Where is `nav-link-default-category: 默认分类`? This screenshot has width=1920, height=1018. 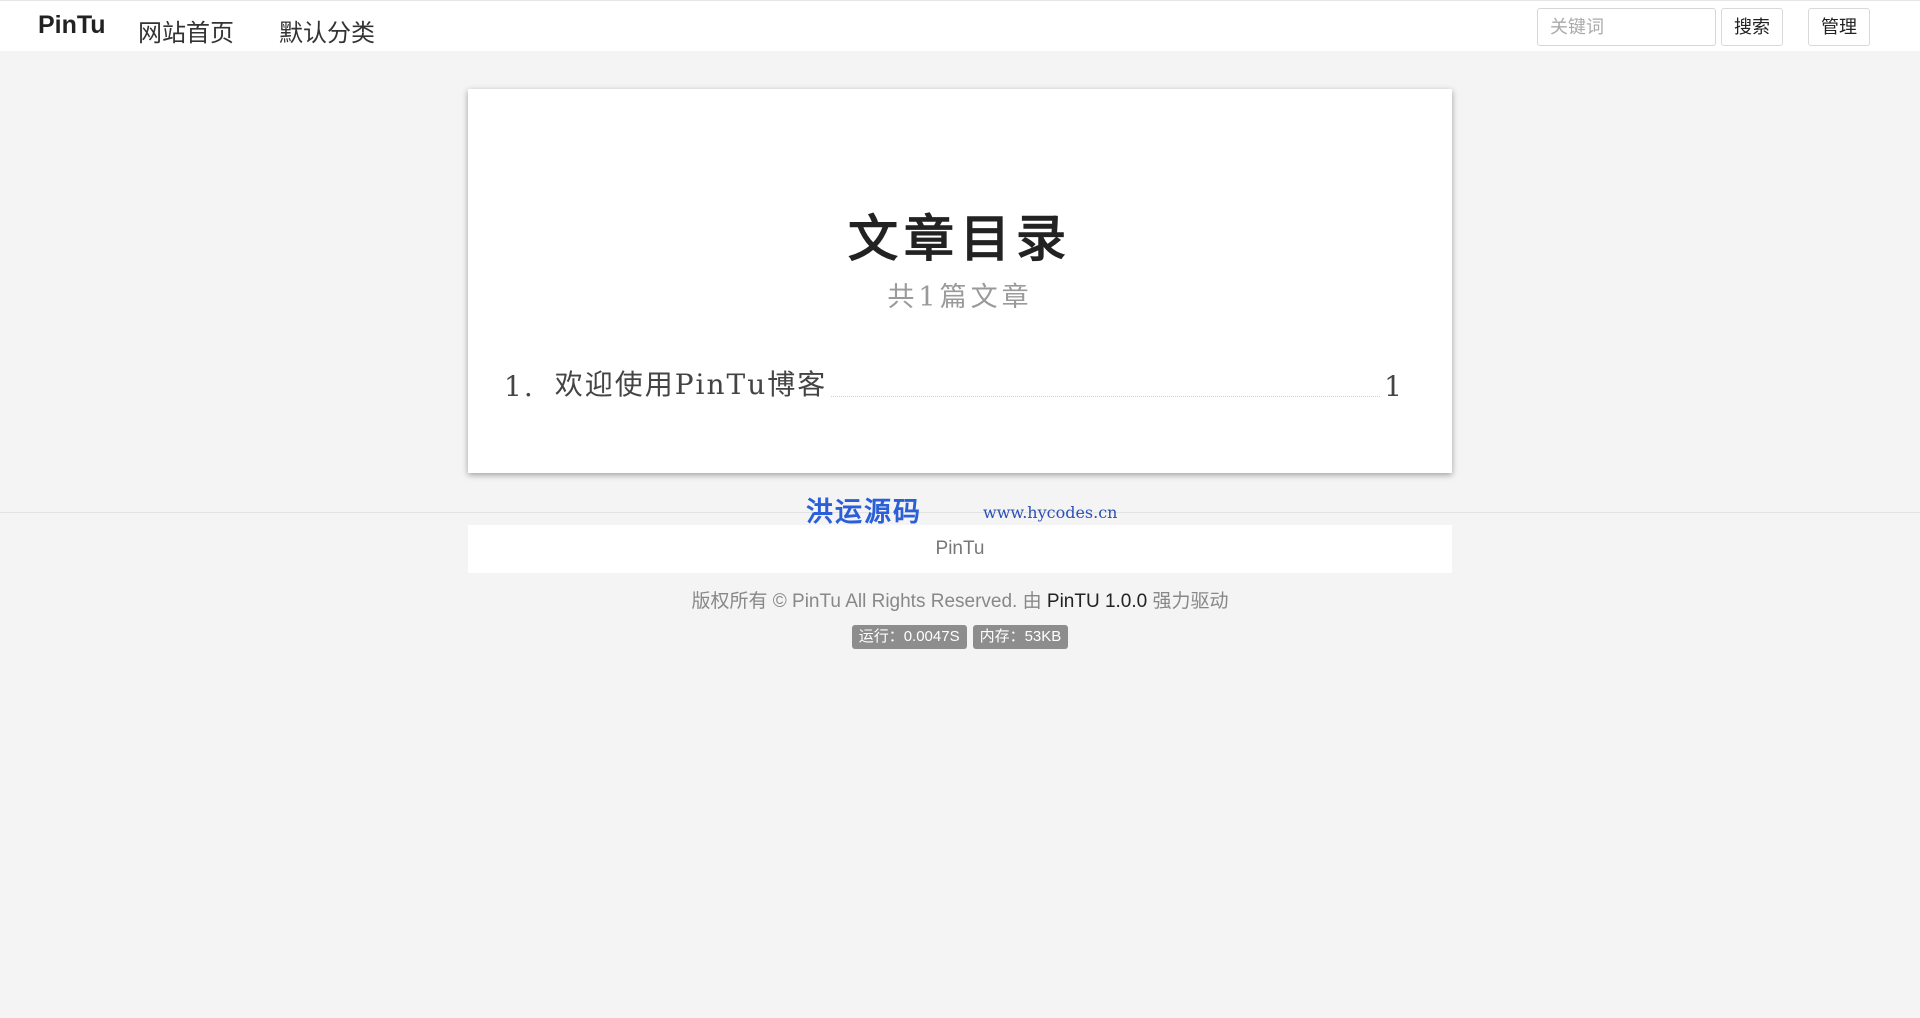
nav-link-default-category: 默认分类 is located at coordinates (327, 30).